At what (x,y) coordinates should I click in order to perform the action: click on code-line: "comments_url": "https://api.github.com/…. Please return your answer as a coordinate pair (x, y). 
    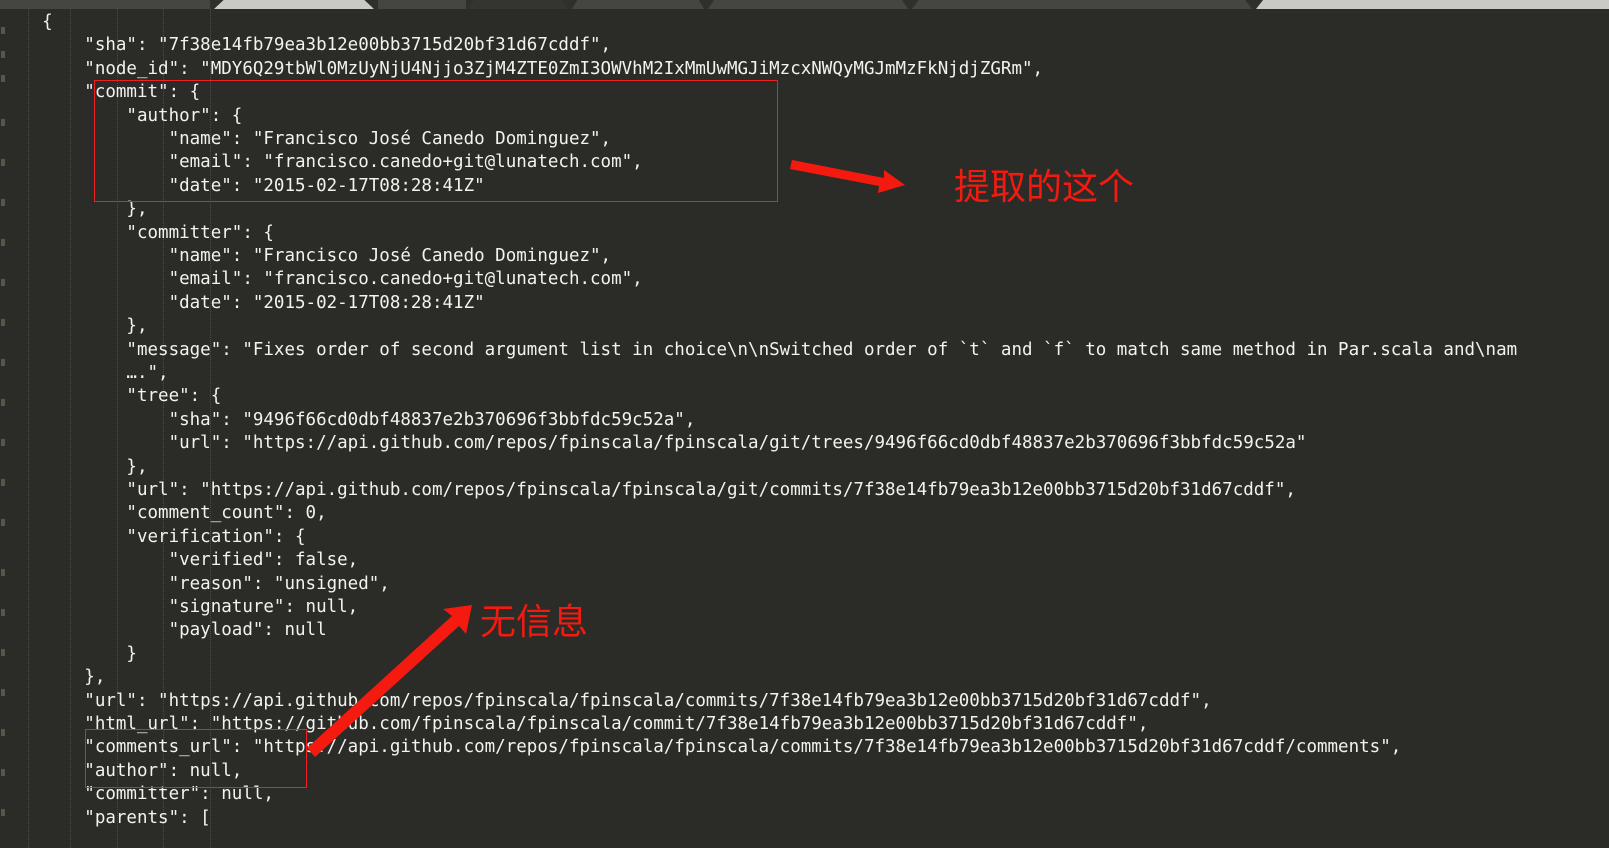
    Looking at the image, I should click on (701, 747).